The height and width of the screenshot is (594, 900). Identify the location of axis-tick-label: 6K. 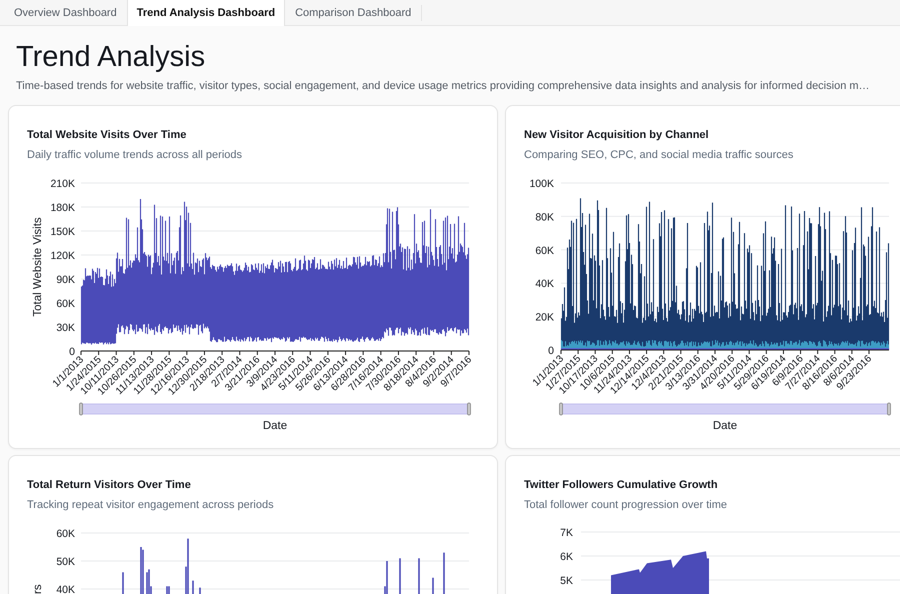
(566, 557).